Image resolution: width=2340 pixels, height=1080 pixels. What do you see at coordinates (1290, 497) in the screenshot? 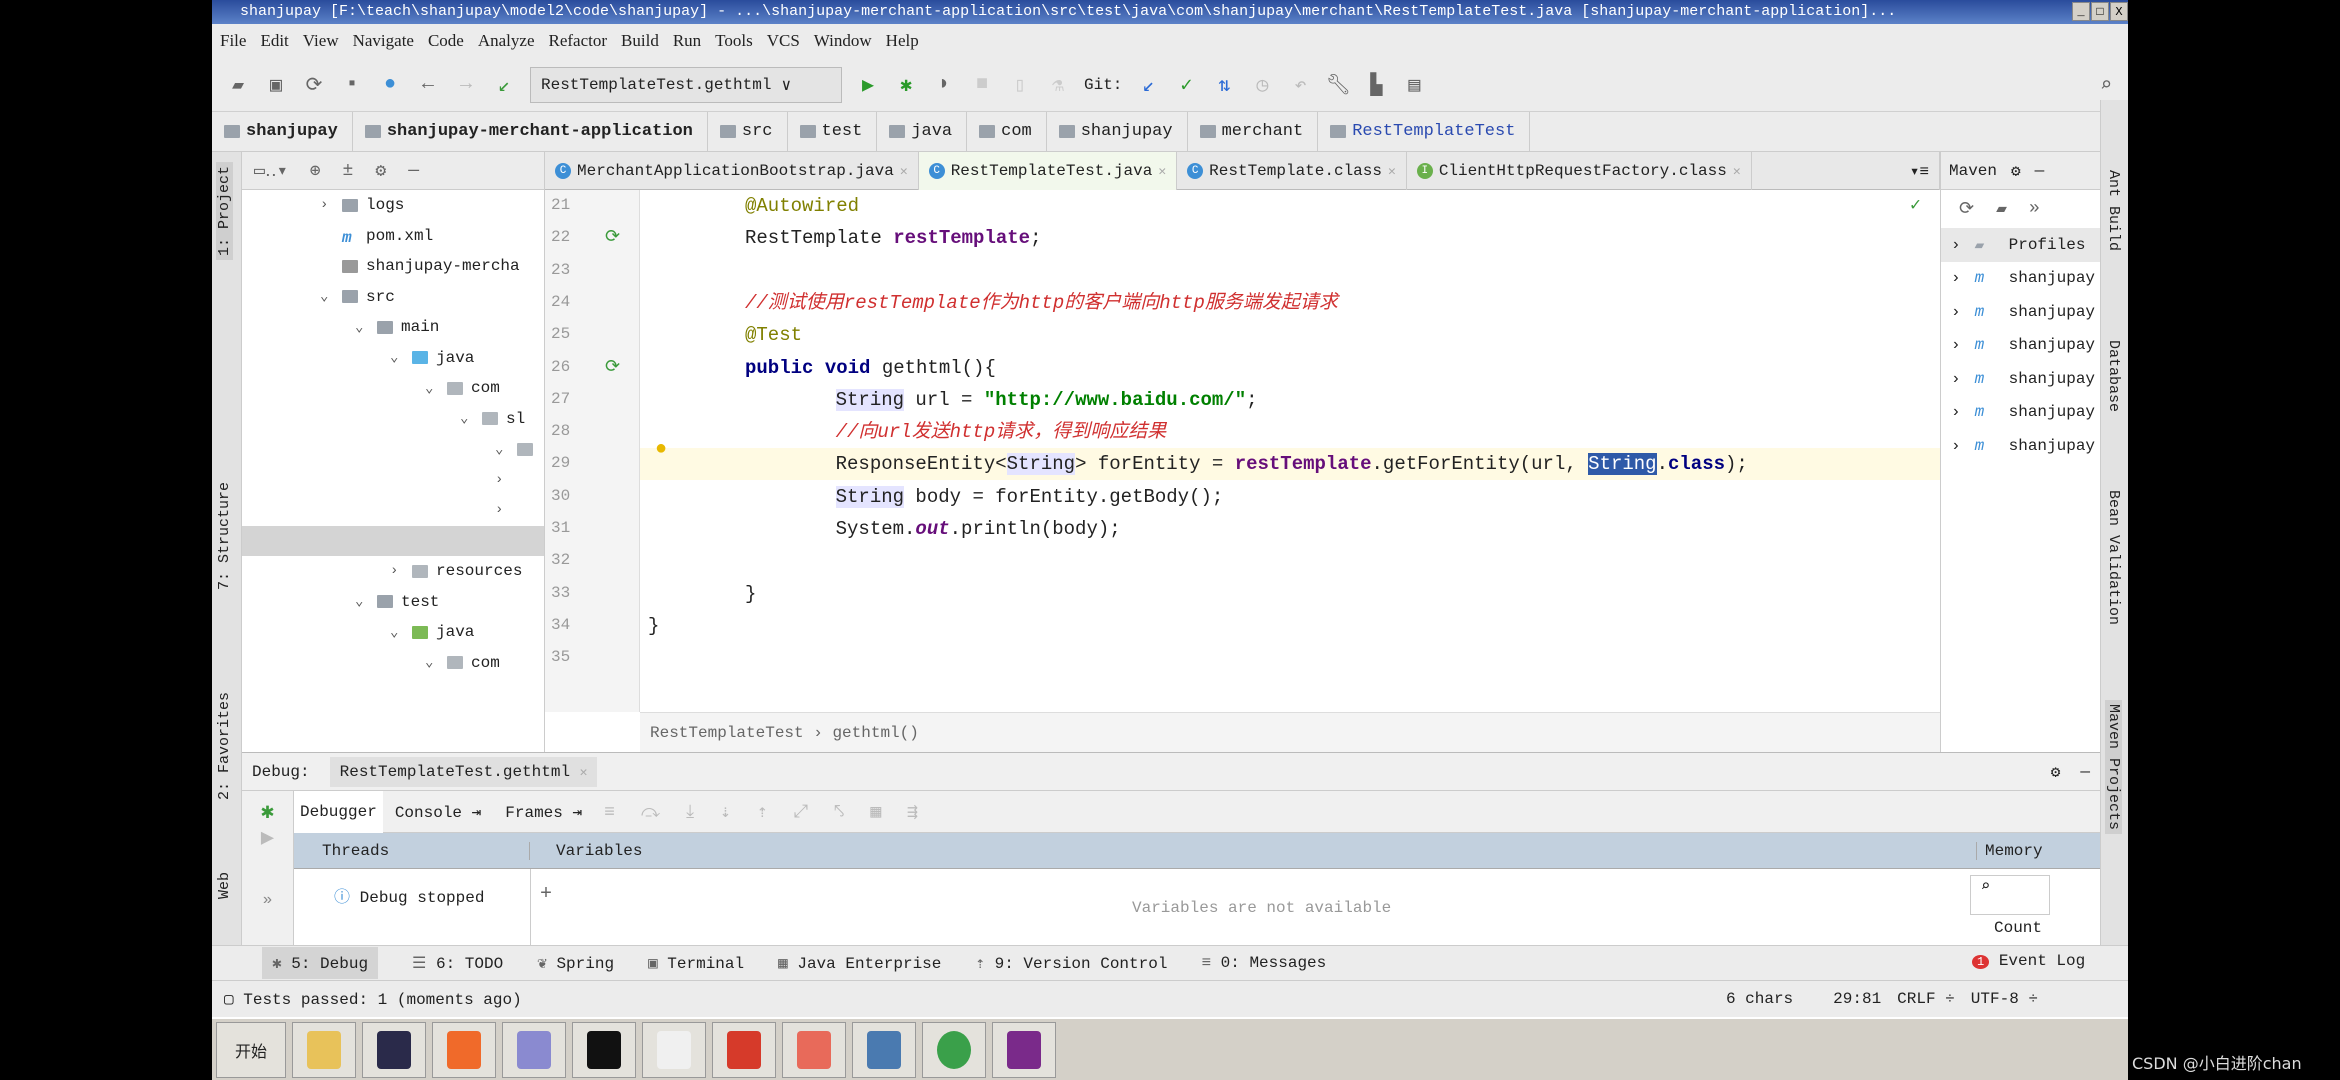
I see `code-line: String body = forEntity.getBody();` at bounding box center [1290, 497].